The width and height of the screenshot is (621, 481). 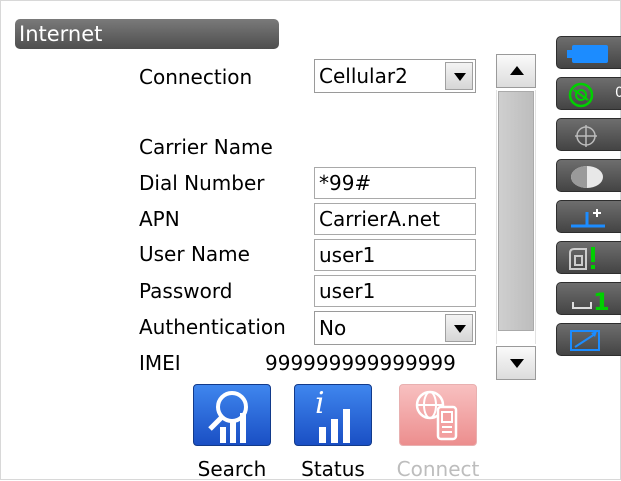 What do you see at coordinates (395, 219) in the screenshot?
I see `apn-field: CarrierA.net` at bounding box center [395, 219].